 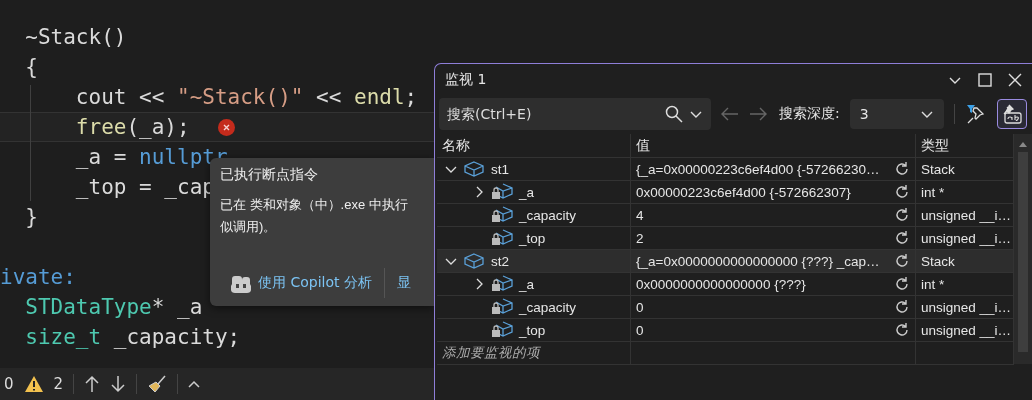 I want to click on watch-value: 0x0000000000000000 {???}, so click(x=721, y=284).